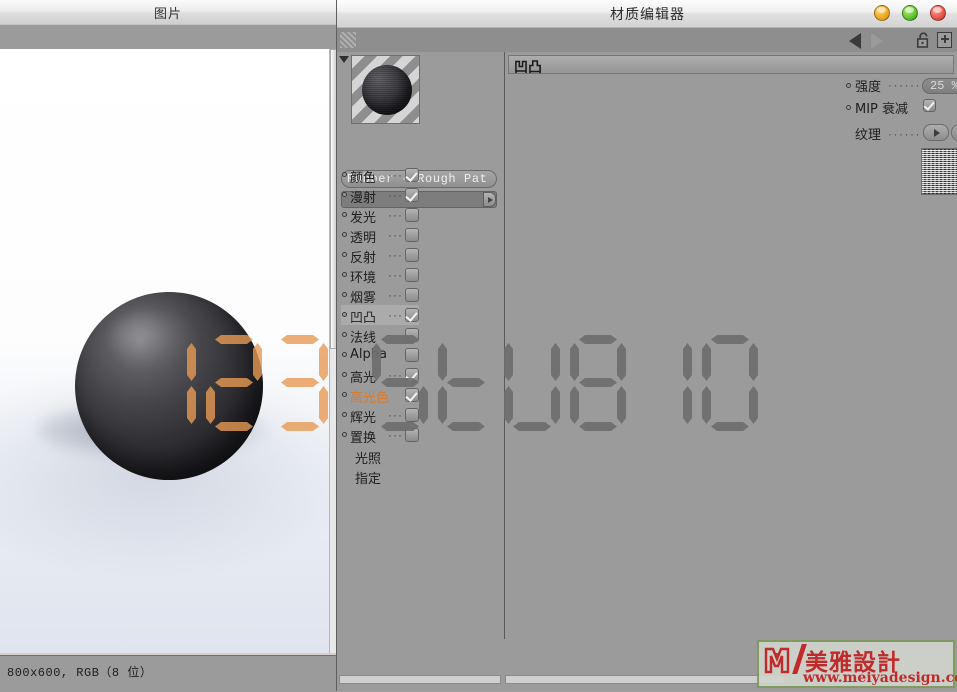  I want to click on scrollbar-right-arrow, so click(489, 199).